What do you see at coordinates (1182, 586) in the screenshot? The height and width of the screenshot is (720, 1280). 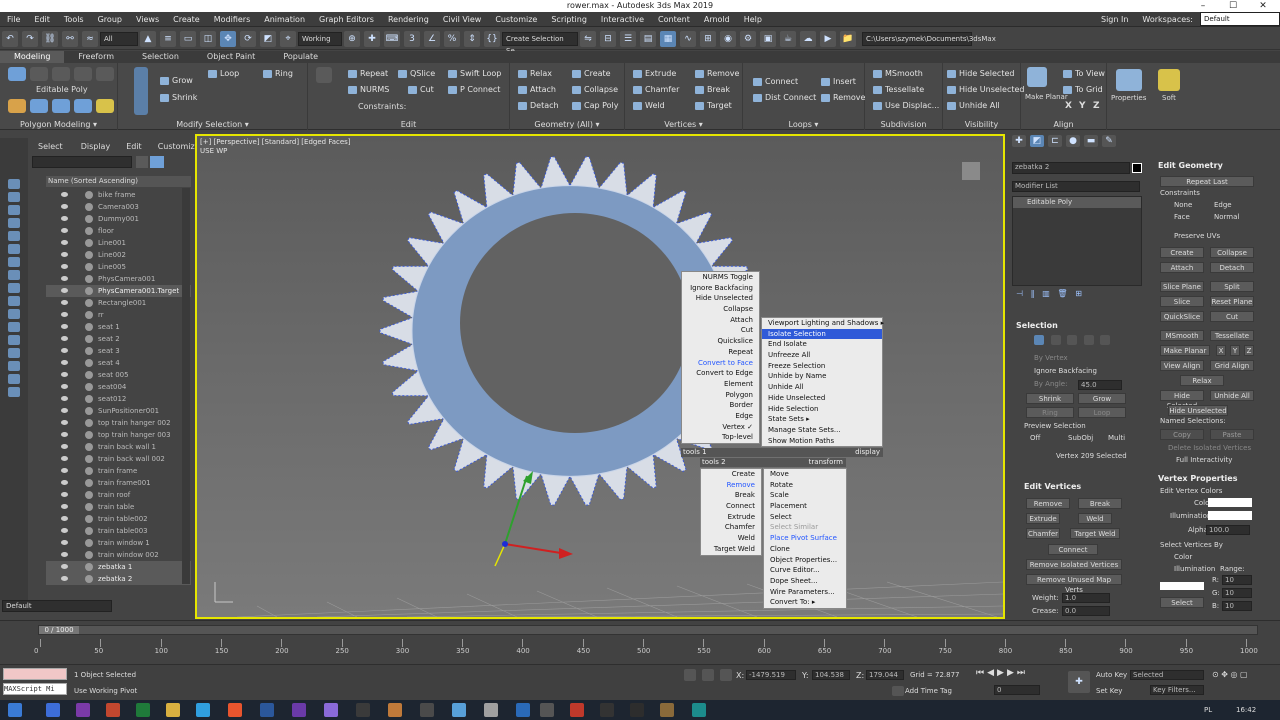 I see `select-color-swatch` at bounding box center [1182, 586].